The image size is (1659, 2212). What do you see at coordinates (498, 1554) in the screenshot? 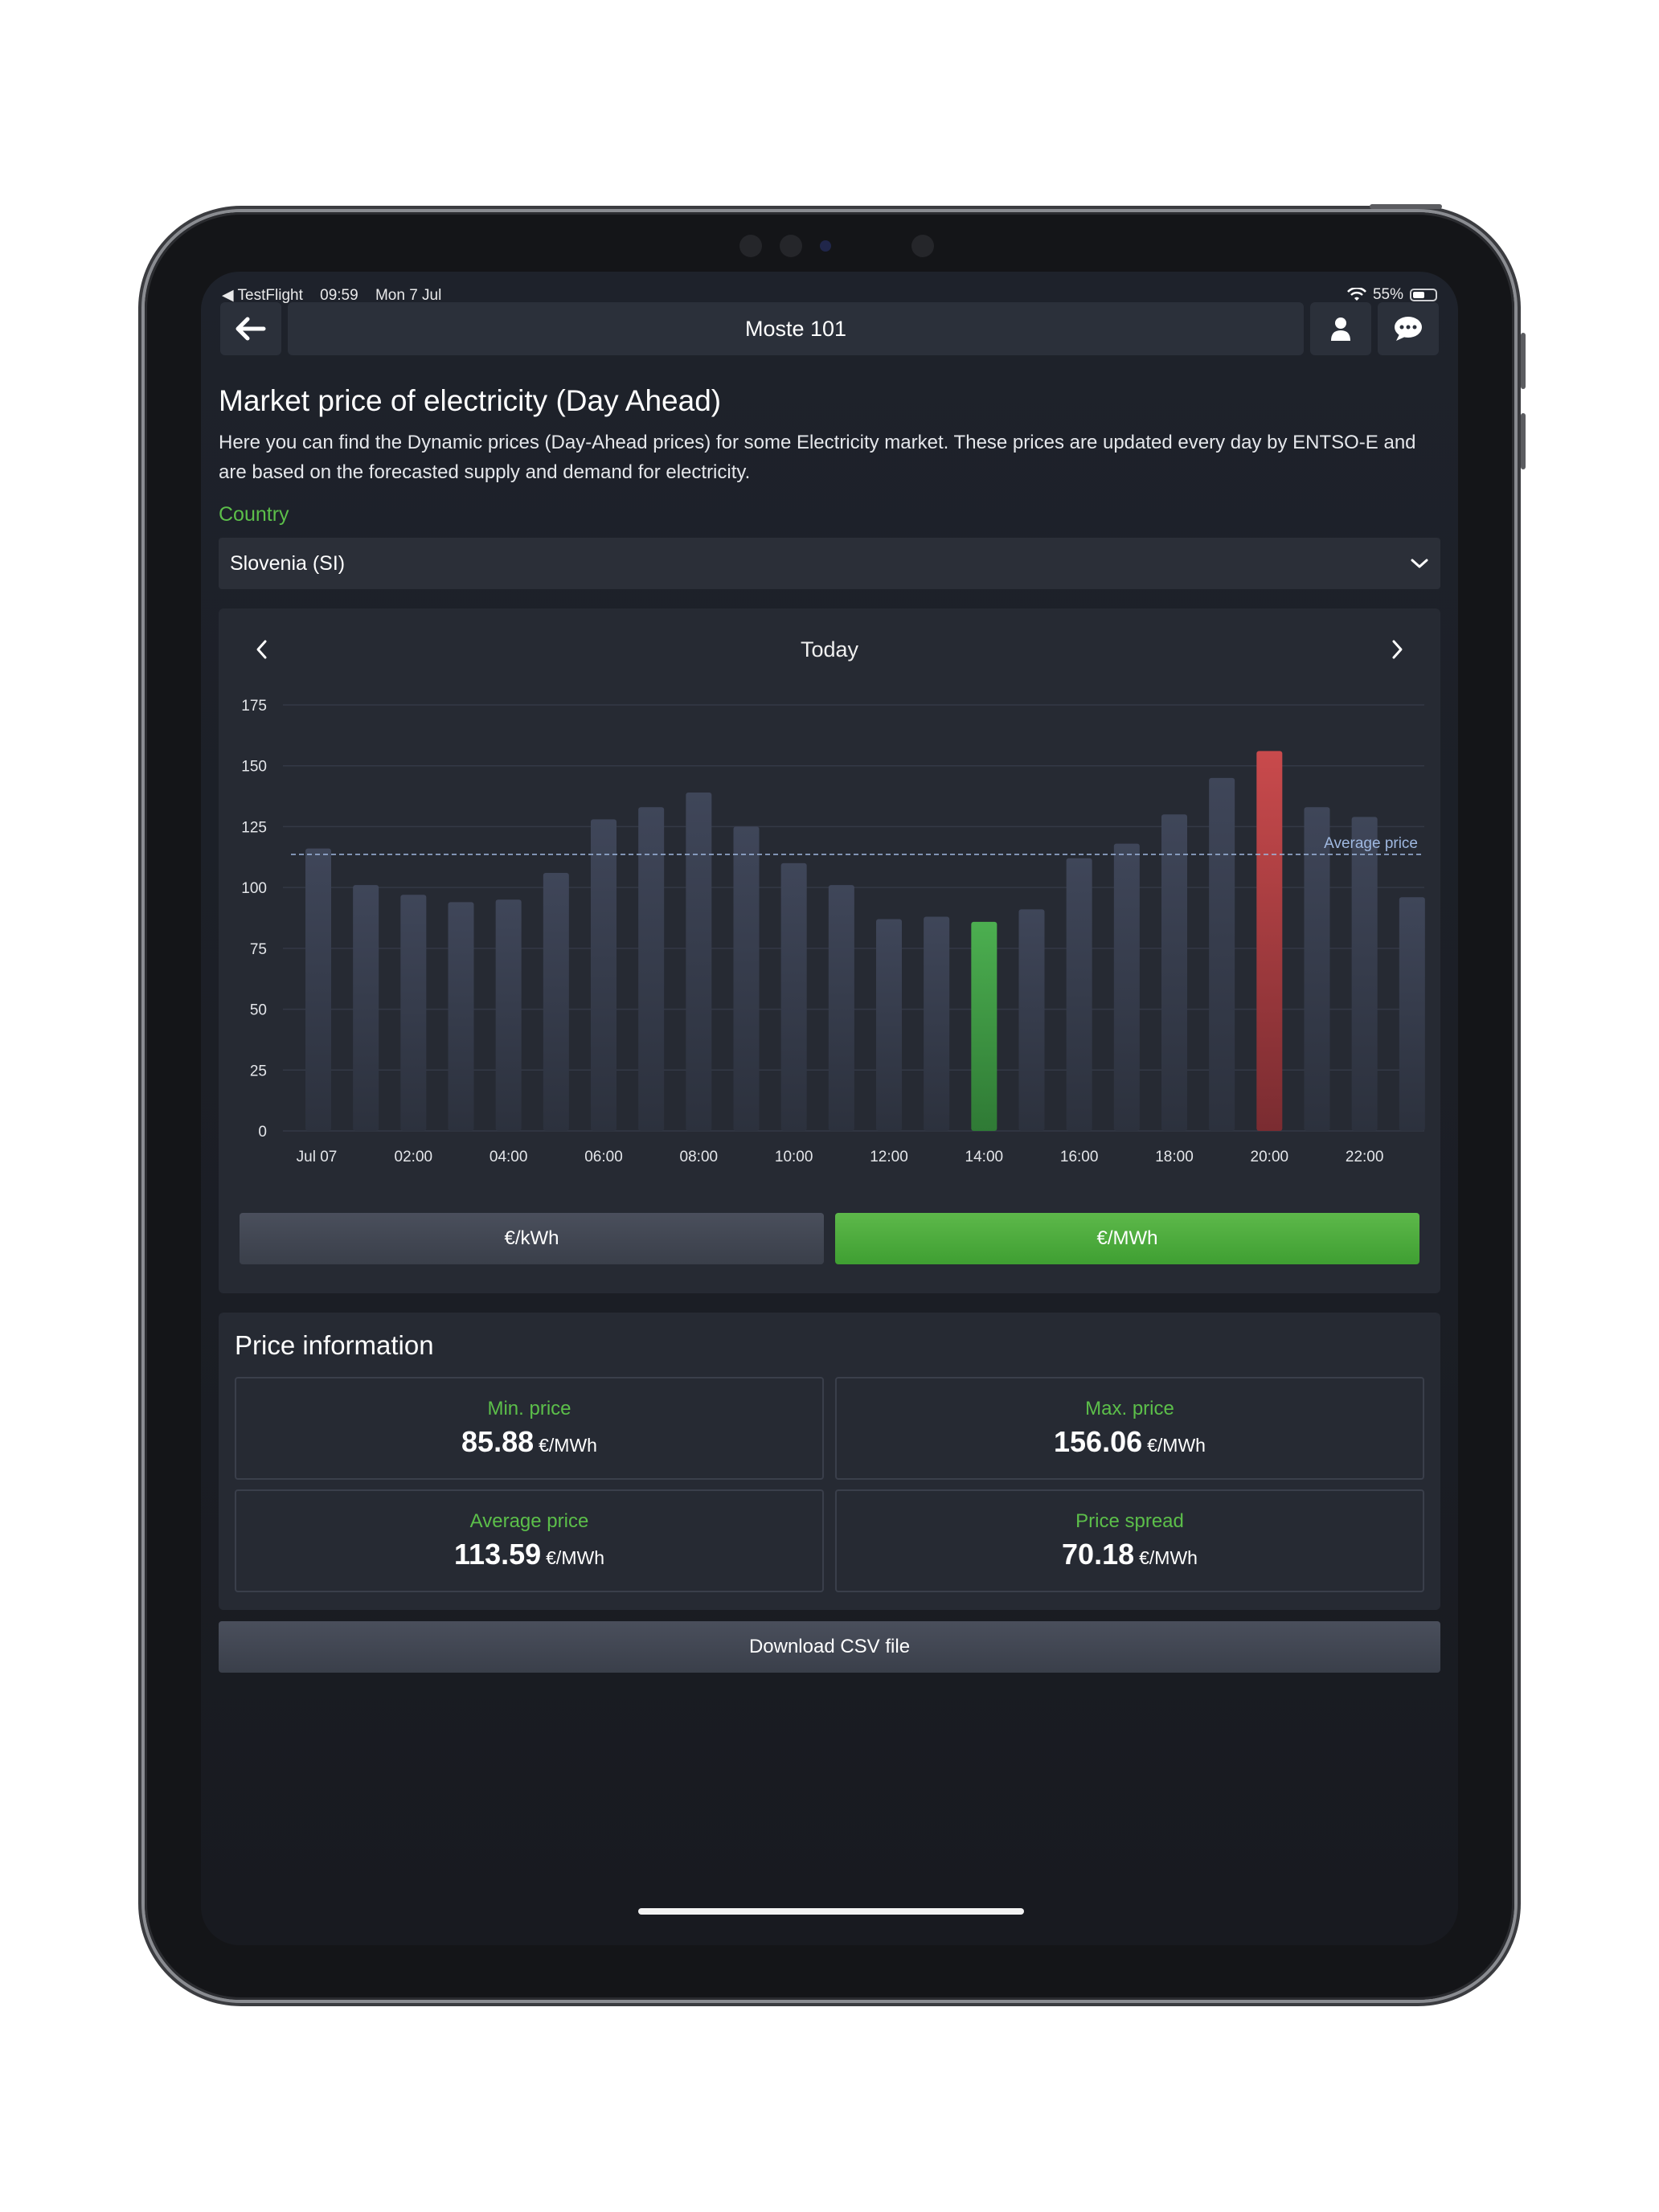
I see `avg-price-value: 113.59` at bounding box center [498, 1554].